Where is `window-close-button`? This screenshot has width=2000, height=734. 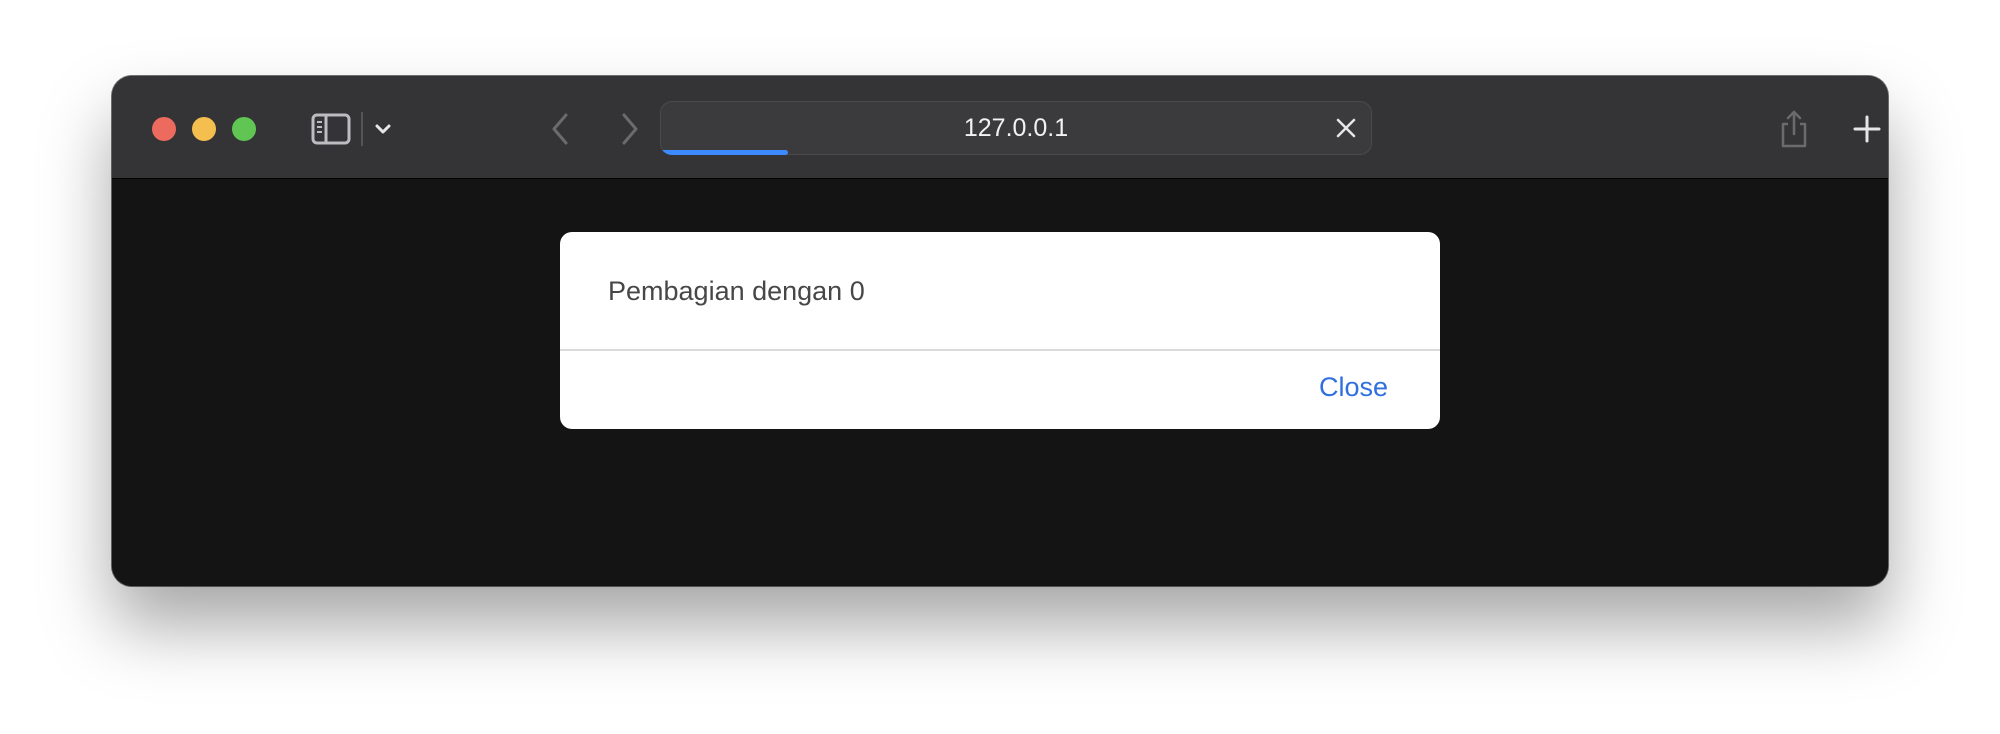 window-close-button is located at coordinates (164, 129).